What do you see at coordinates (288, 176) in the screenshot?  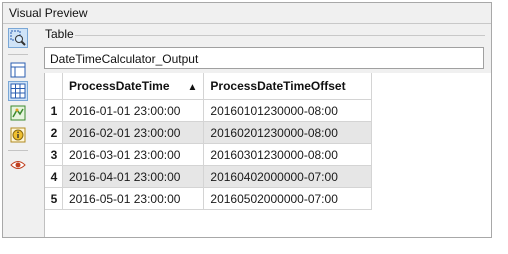 I see `cell-processdatetimeoffset: 20160402000000-07:00` at bounding box center [288, 176].